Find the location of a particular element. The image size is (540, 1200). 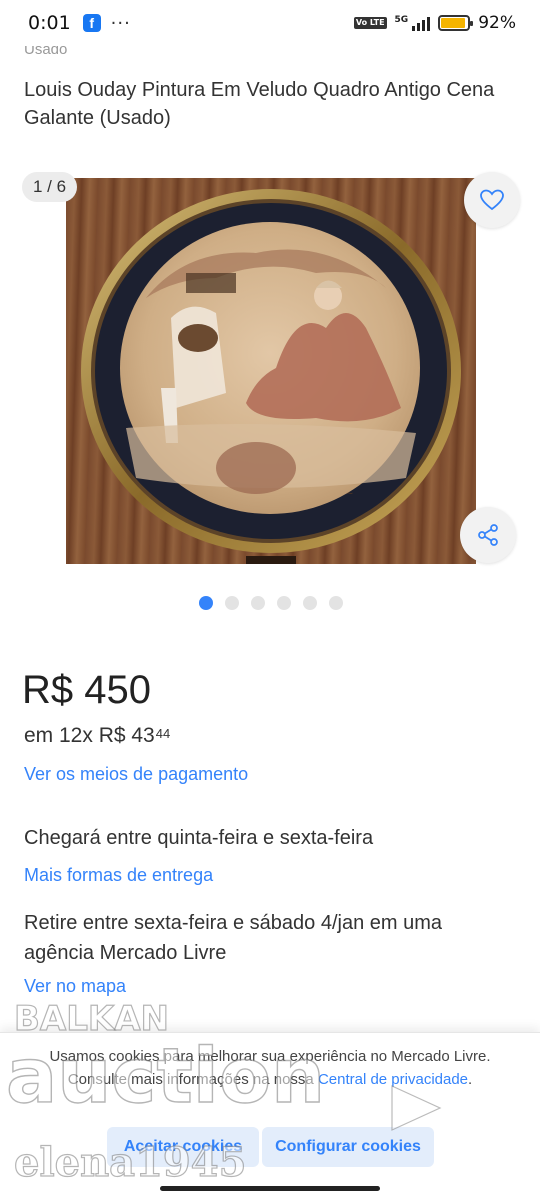

status-indicators: Vo LTE 5G 92% is located at coordinates (434, 23).